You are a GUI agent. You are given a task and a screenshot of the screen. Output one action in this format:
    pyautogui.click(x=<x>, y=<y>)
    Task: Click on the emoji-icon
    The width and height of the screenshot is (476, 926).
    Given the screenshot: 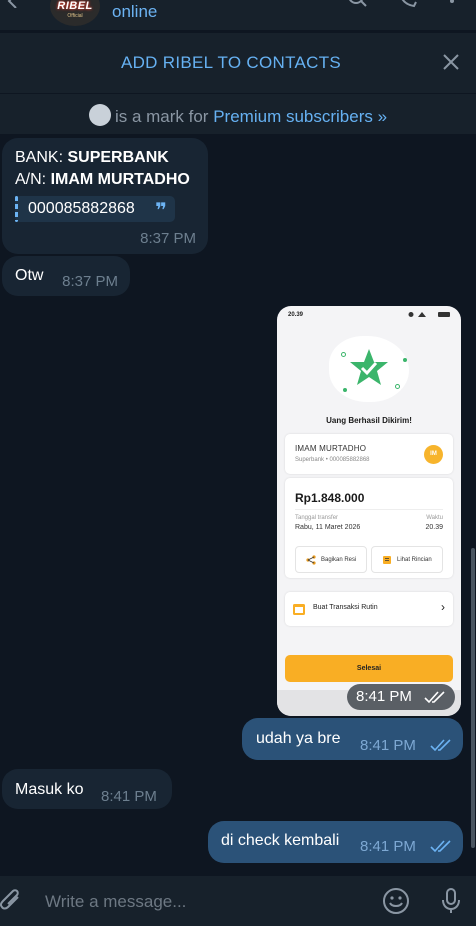 What is the action you would take?
    pyautogui.click(x=396, y=901)
    